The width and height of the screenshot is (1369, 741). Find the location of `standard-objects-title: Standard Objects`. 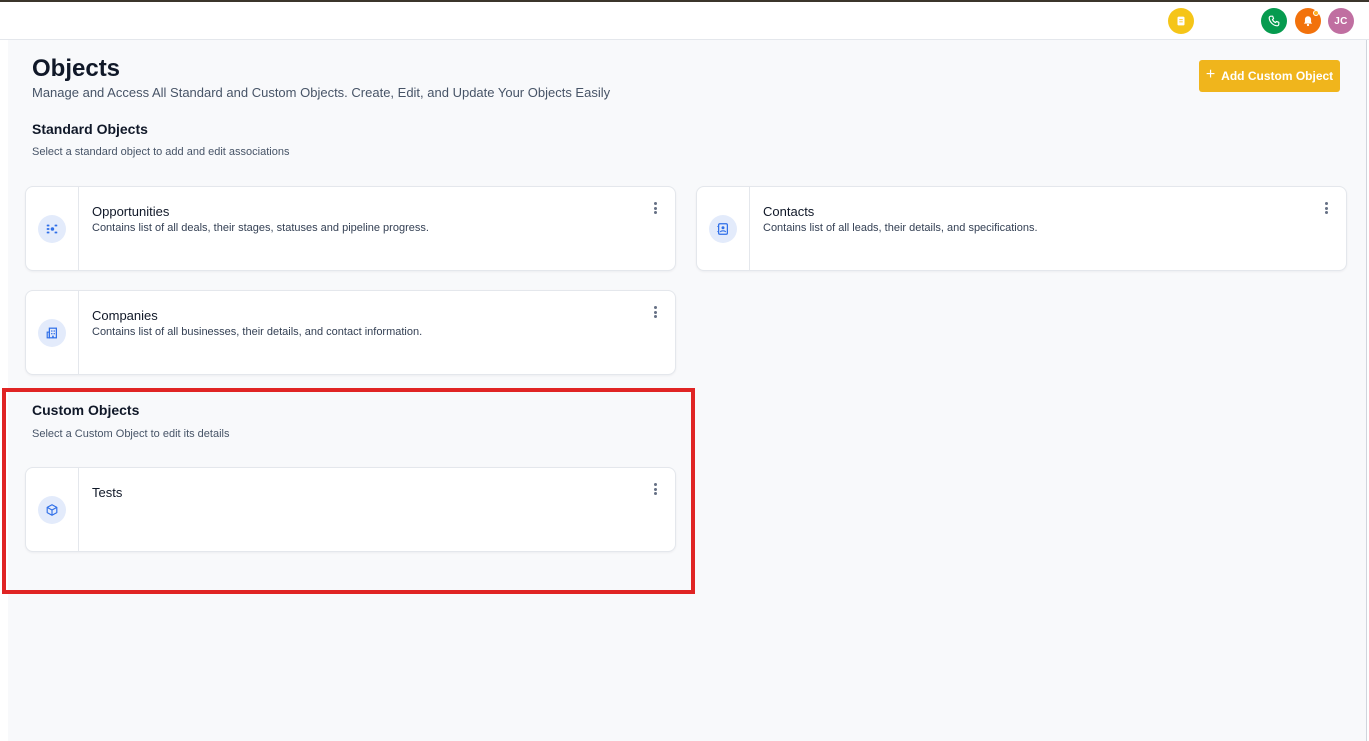

standard-objects-title: Standard Objects is located at coordinates (90, 129).